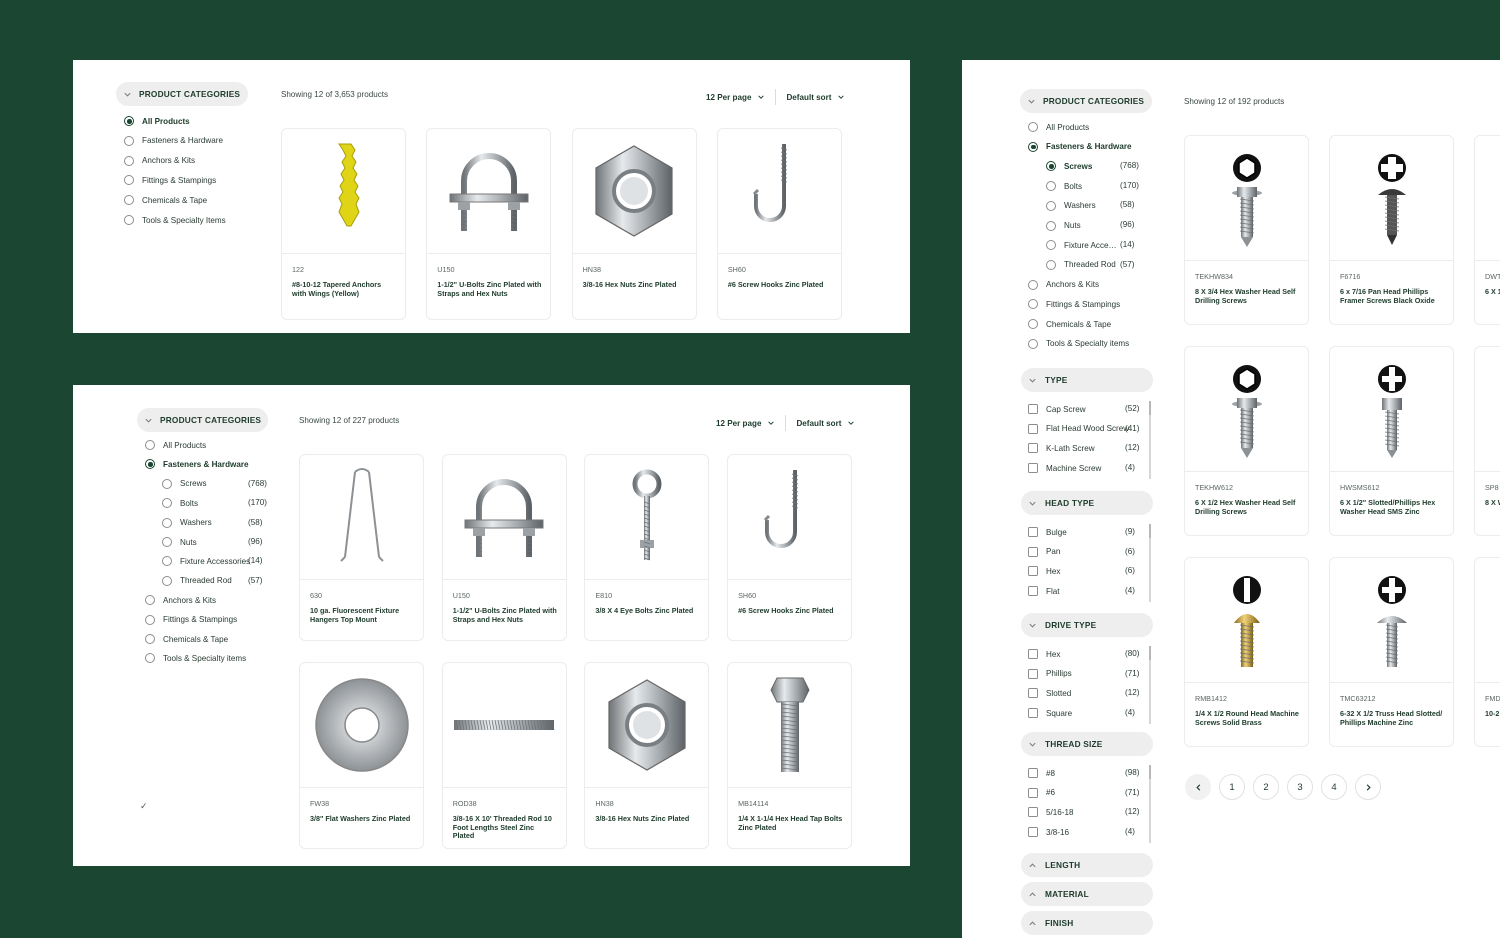  What do you see at coordinates (1044, 552) in the screenshot?
I see `filter-option: Pan` at bounding box center [1044, 552].